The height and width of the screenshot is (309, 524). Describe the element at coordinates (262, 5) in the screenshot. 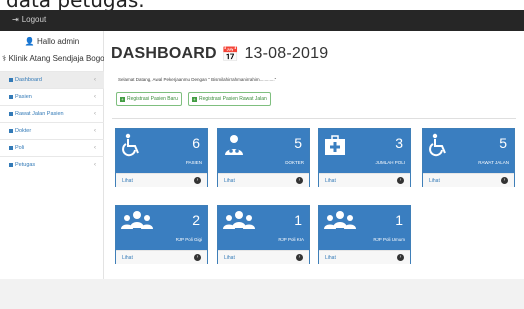

I see `cropped-caption: data petugas.` at that location.